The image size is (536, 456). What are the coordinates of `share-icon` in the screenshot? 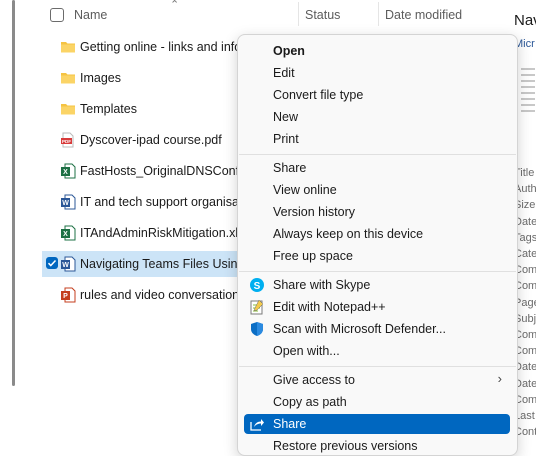 It's located at (257, 424).